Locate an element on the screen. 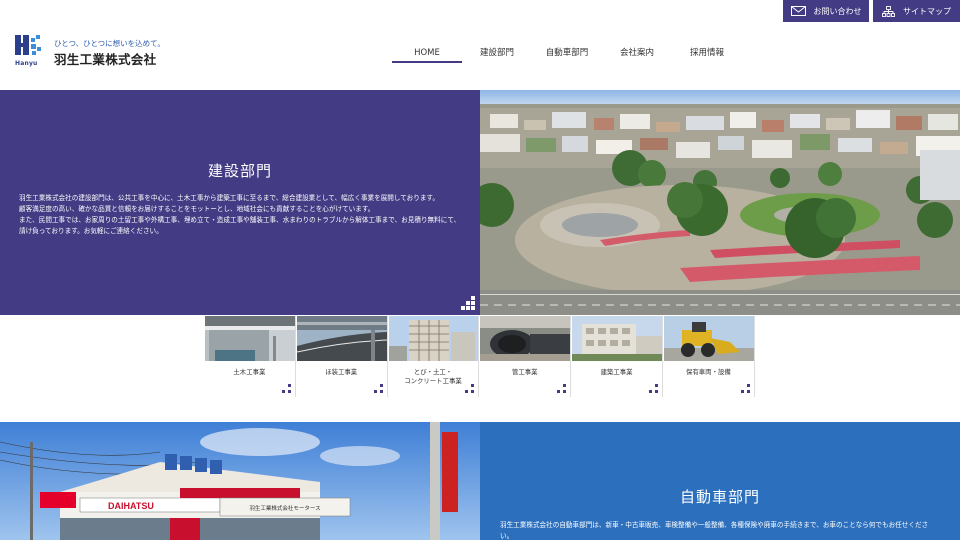 This screenshot has width=960, height=540. vehicles-equipment-photo is located at coordinates (708, 338).